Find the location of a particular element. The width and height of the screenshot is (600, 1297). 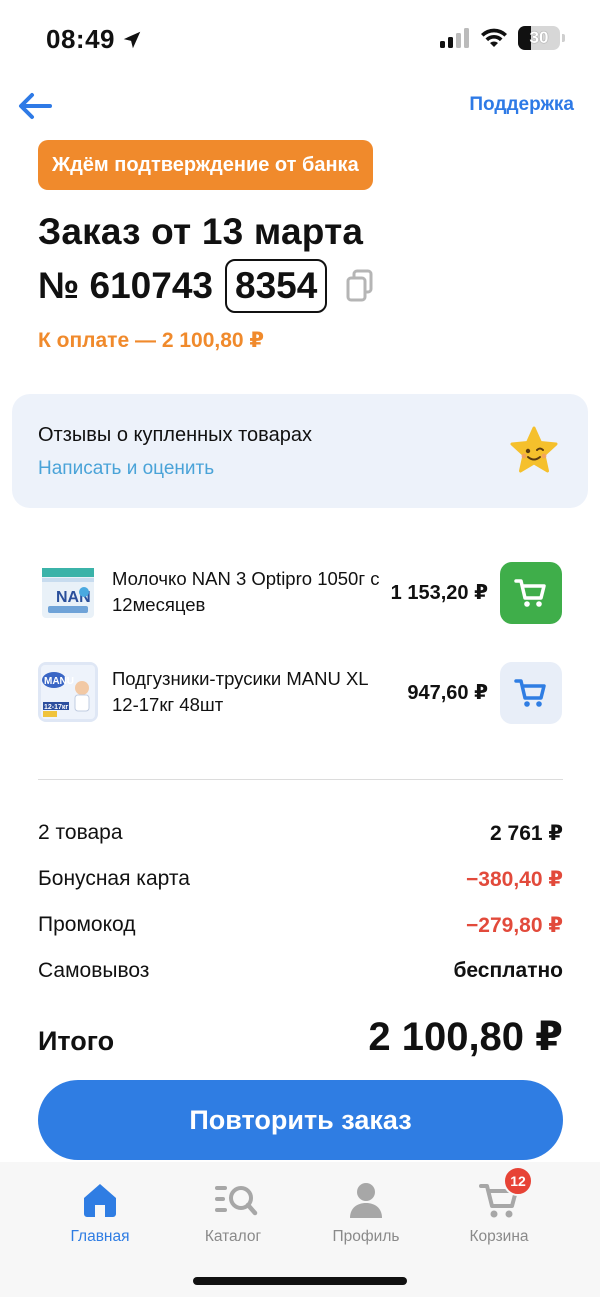

bonus-card-label: Бонусная карта is located at coordinates (114, 878).